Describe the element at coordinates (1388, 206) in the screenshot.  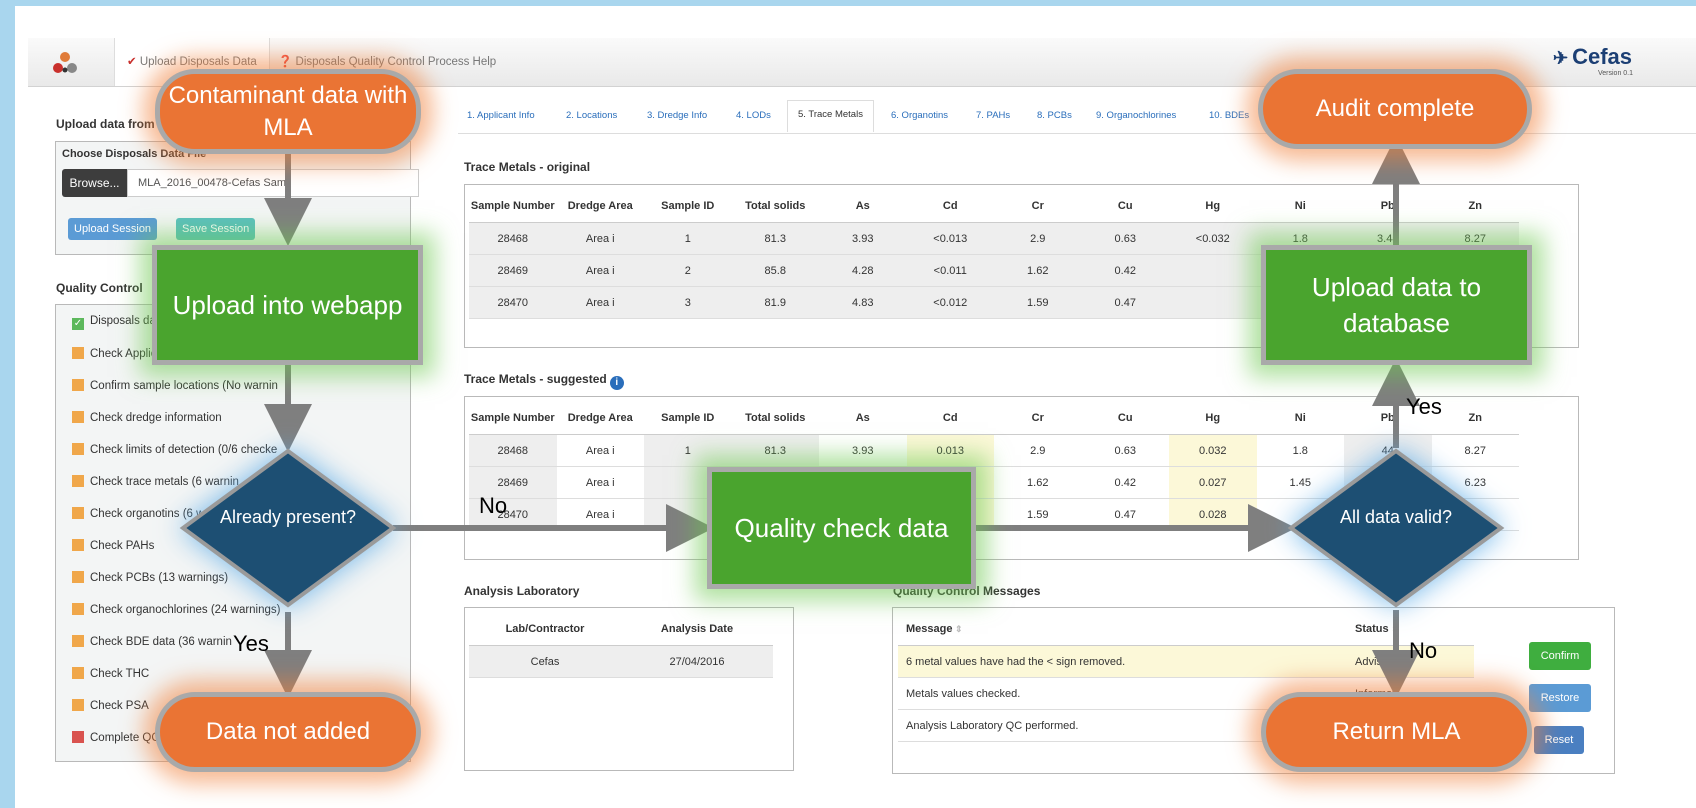
I see `column-header: Pb` at that location.